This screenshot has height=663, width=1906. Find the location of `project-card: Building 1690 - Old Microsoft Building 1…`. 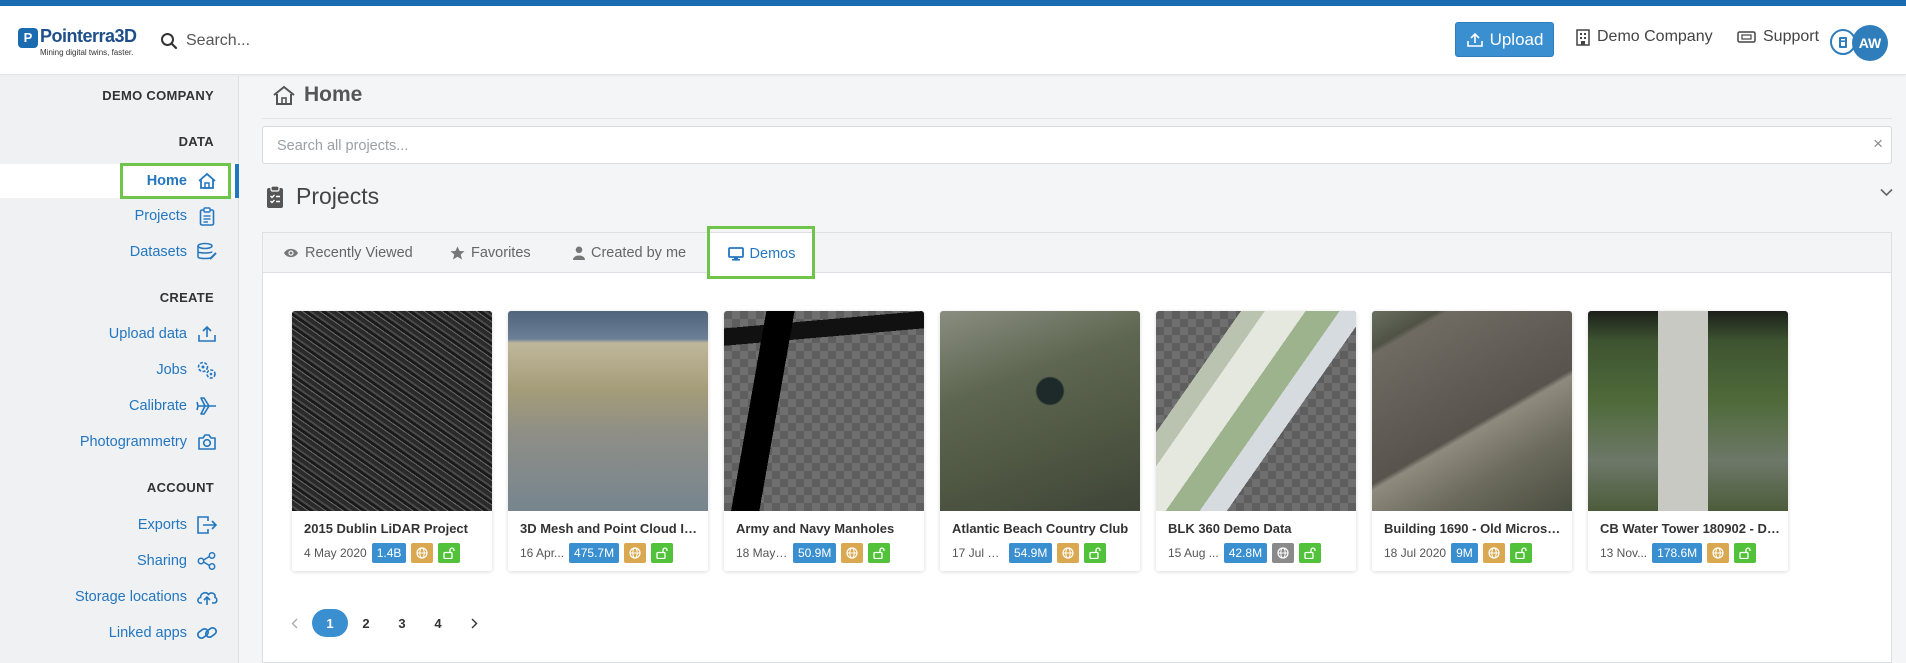

project-card: Building 1690 - Old Microsoft Building 1… is located at coordinates (1472, 441).